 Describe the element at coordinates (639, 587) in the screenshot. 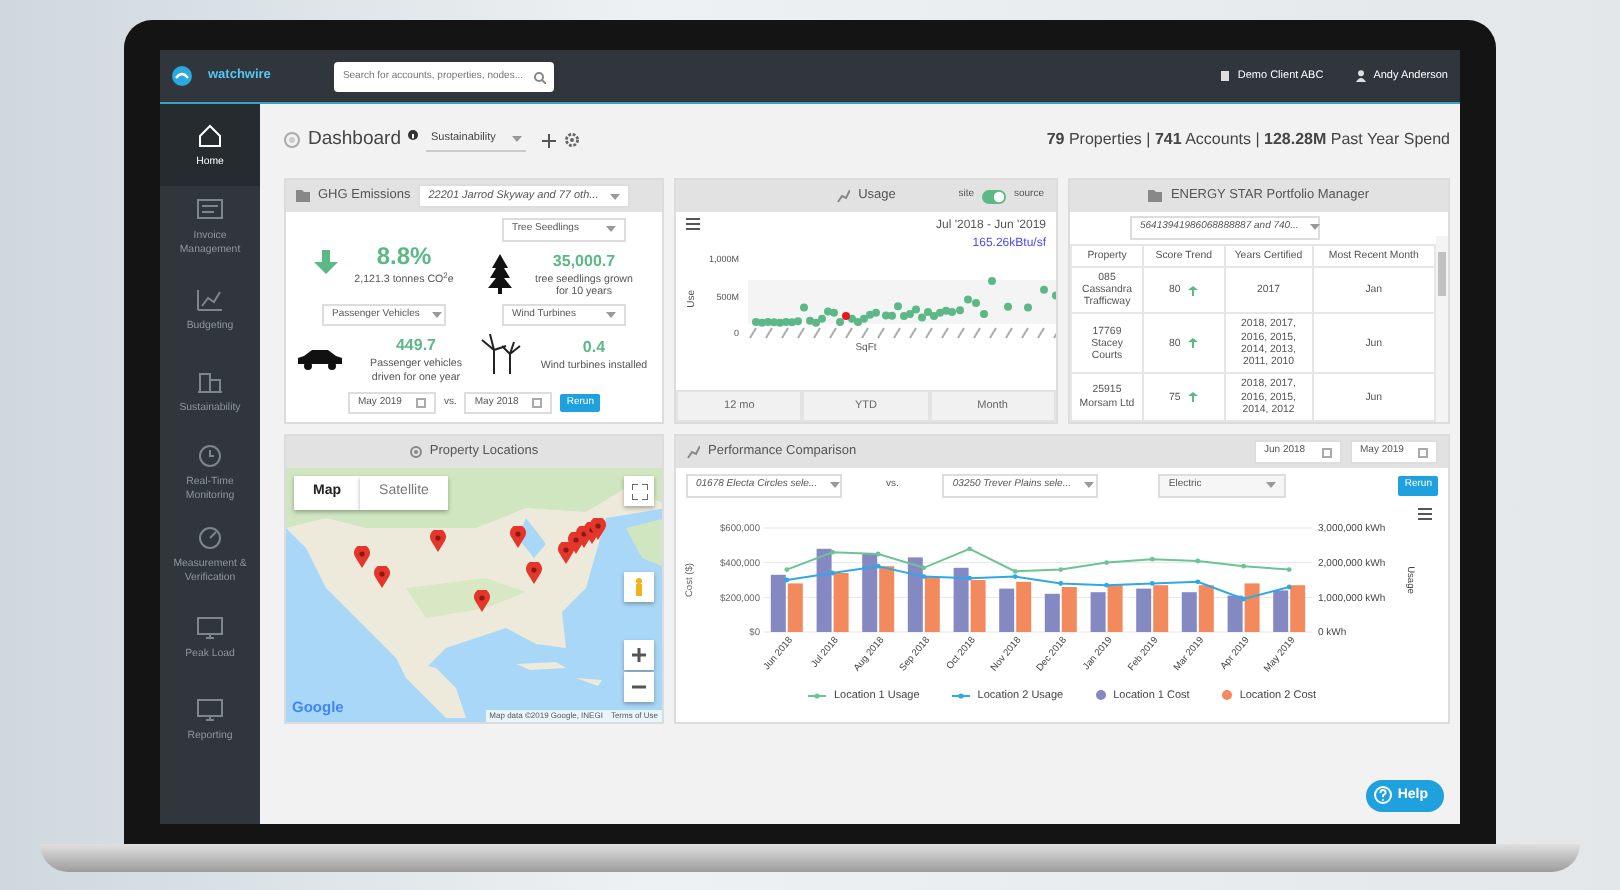

I see `person-icon` at that location.